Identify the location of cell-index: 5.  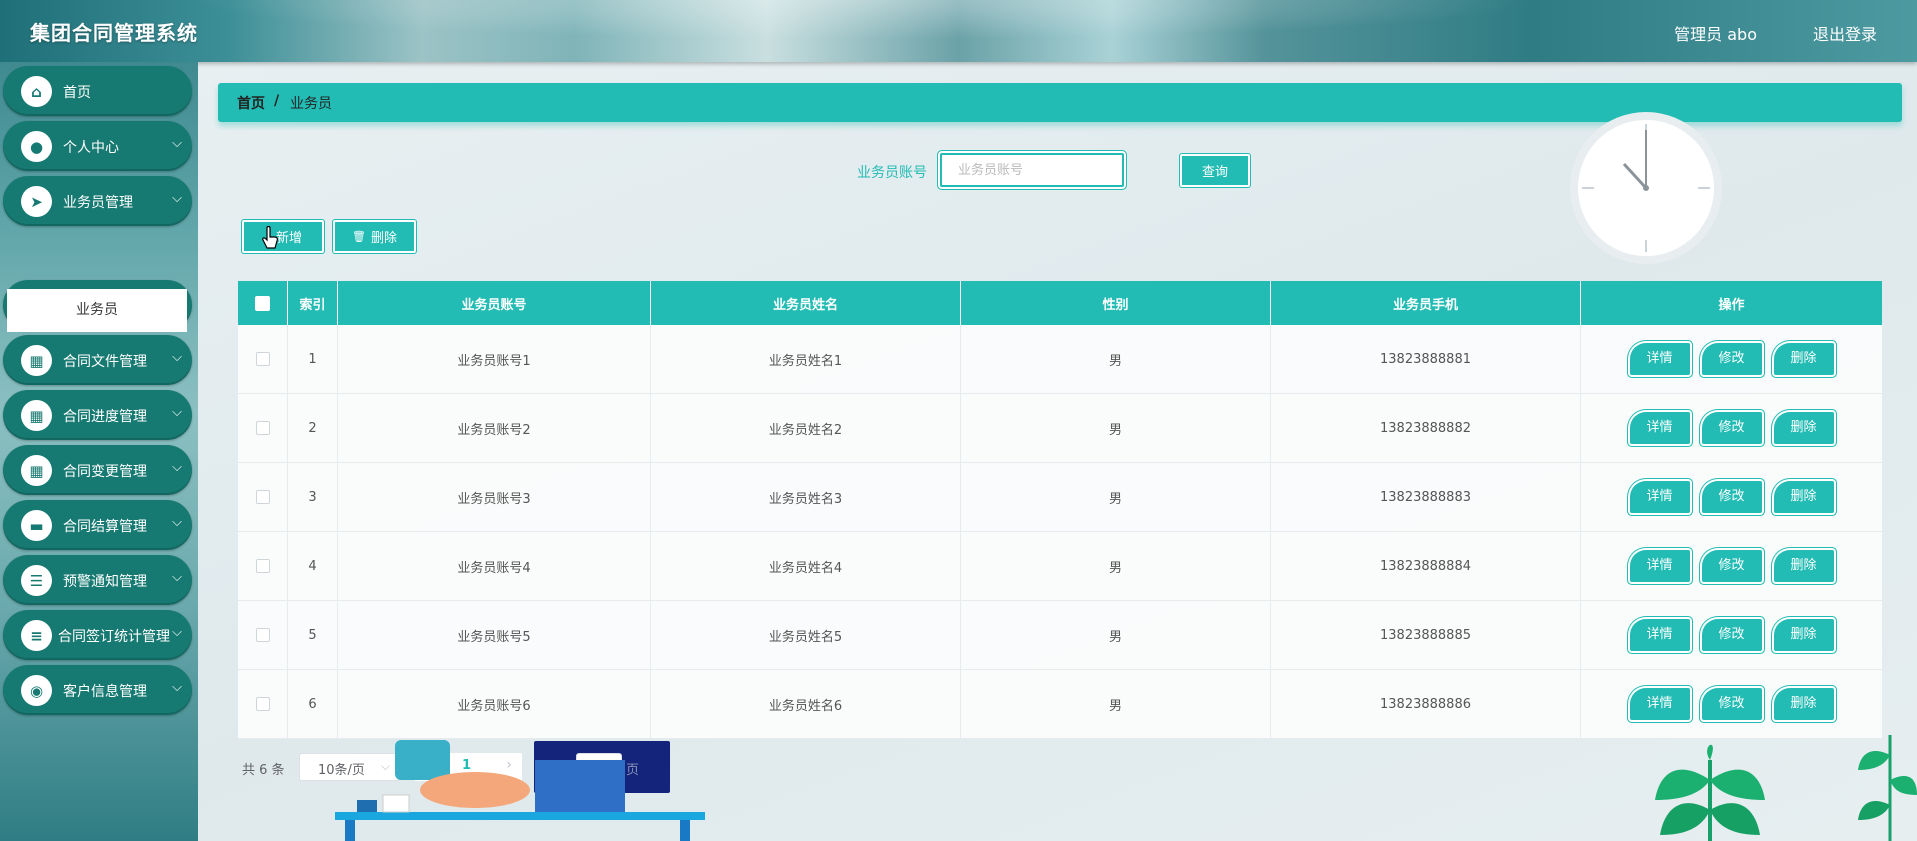
(312, 635).